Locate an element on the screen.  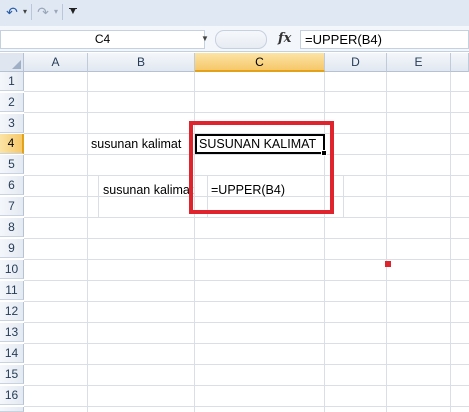
row-header-7: 7 is located at coordinates (12, 206).